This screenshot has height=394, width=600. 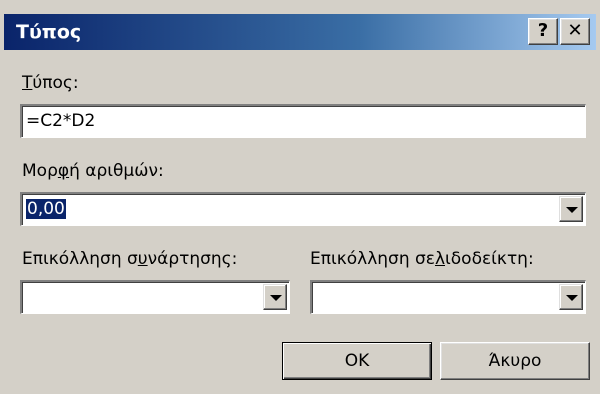 I want to click on formula-label: Τύπος:, so click(x=50, y=83).